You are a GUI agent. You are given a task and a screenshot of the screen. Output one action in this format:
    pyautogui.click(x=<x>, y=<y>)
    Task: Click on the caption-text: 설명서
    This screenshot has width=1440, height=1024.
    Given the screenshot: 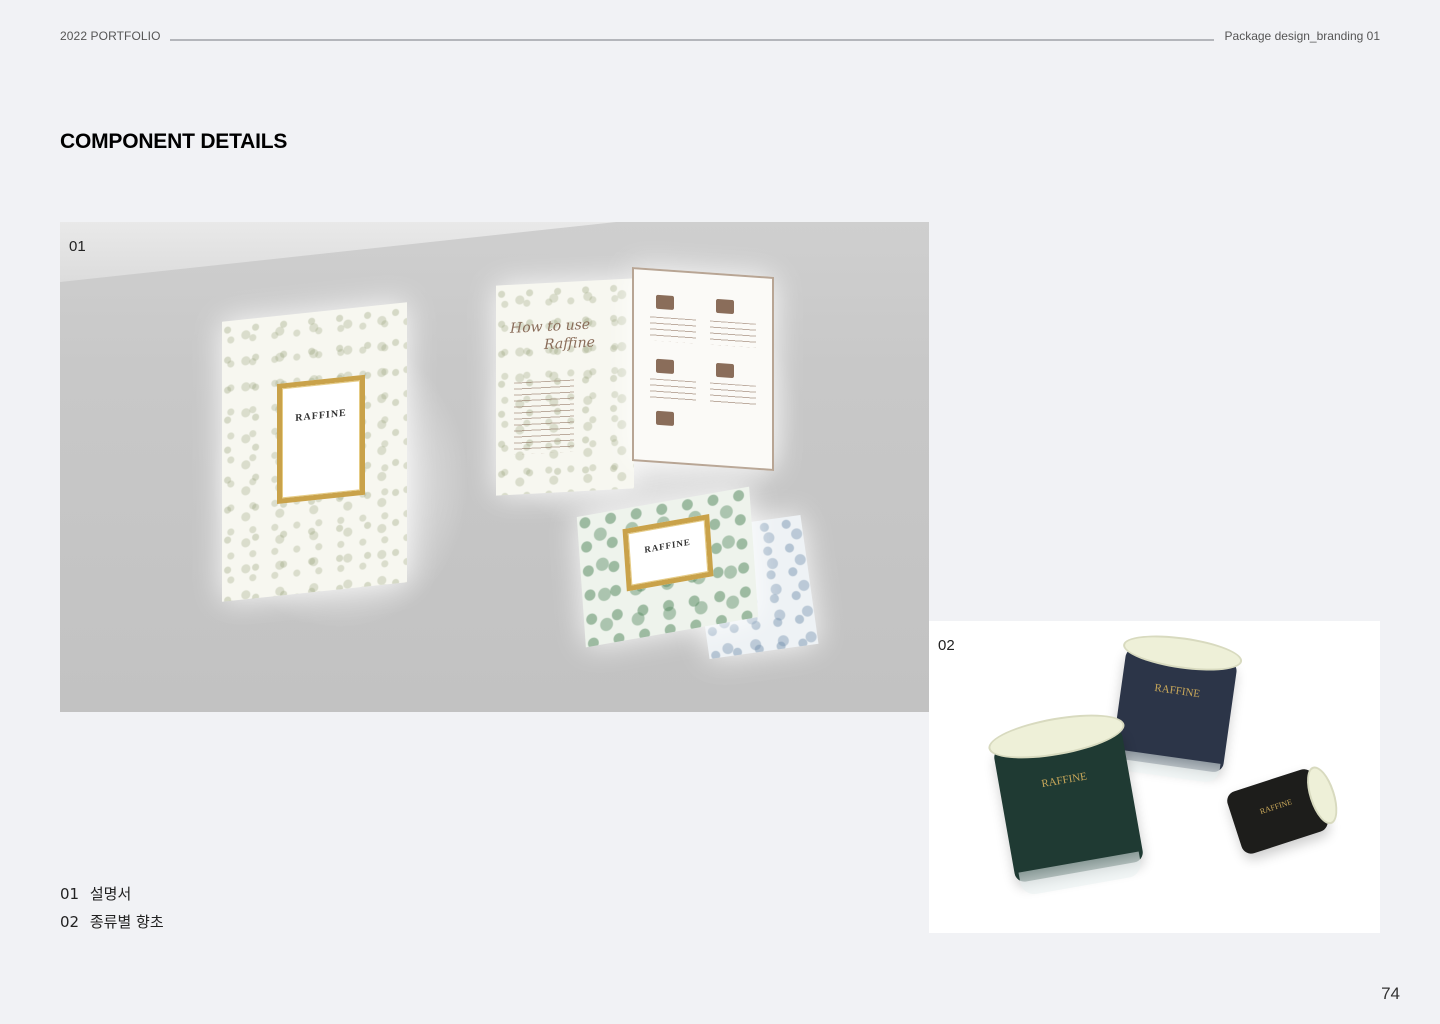 What is the action you would take?
    pyautogui.click(x=110, y=894)
    